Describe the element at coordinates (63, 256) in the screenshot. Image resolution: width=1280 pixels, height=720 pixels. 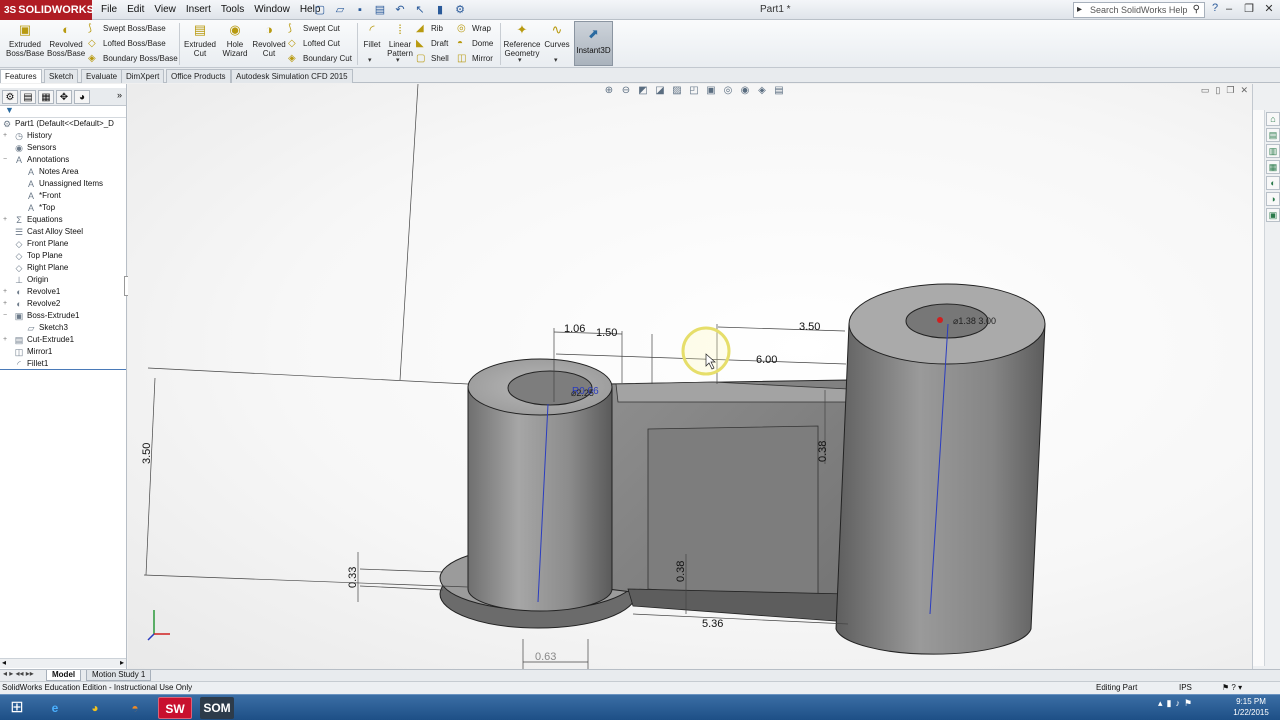
I see `tree-item: ◇ Top Plane` at that location.